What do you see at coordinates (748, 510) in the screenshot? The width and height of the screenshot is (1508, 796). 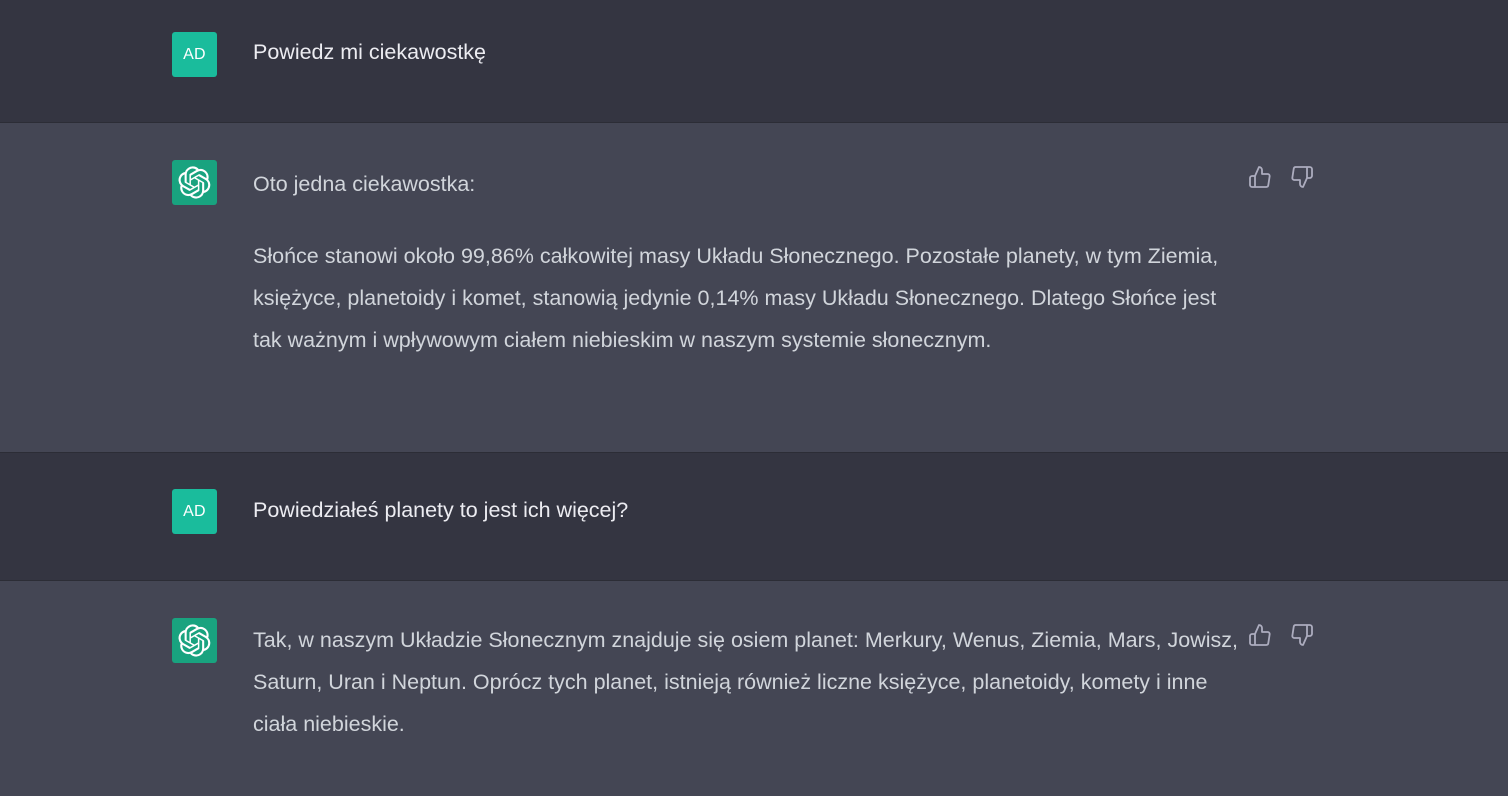 I see `message-text: Powiedziałeś planety to jest ich więcej?` at bounding box center [748, 510].